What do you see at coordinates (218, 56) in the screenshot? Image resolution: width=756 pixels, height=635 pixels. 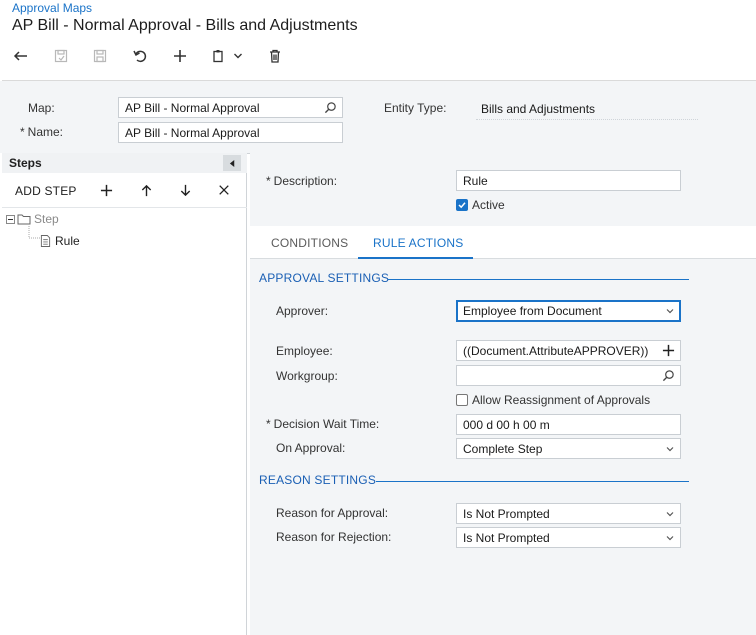 I see `copy-paste-icon` at bounding box center [218, 56].